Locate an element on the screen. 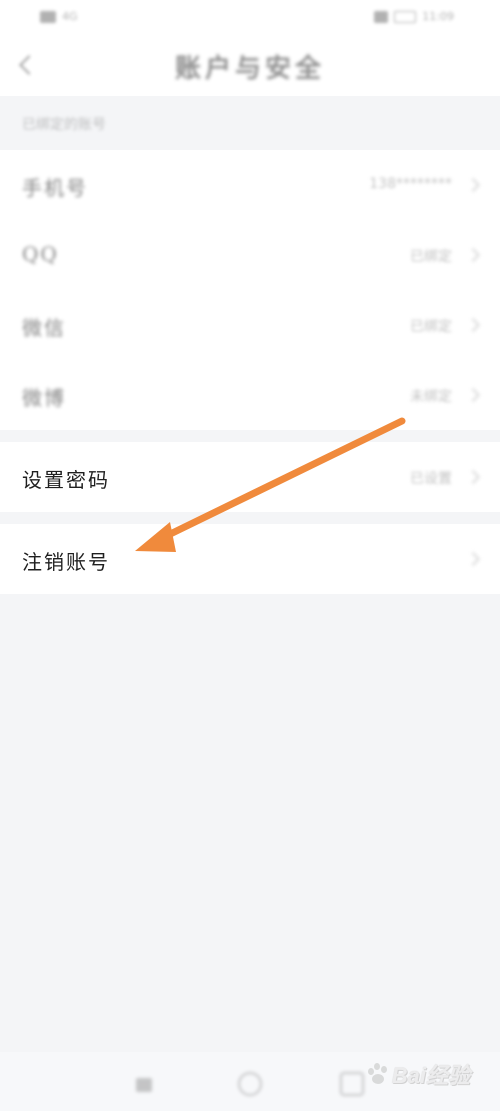 The height and width of the screenshot is (1111, 500). watermark: Bai经验 is located at coordinates (418, 1074).